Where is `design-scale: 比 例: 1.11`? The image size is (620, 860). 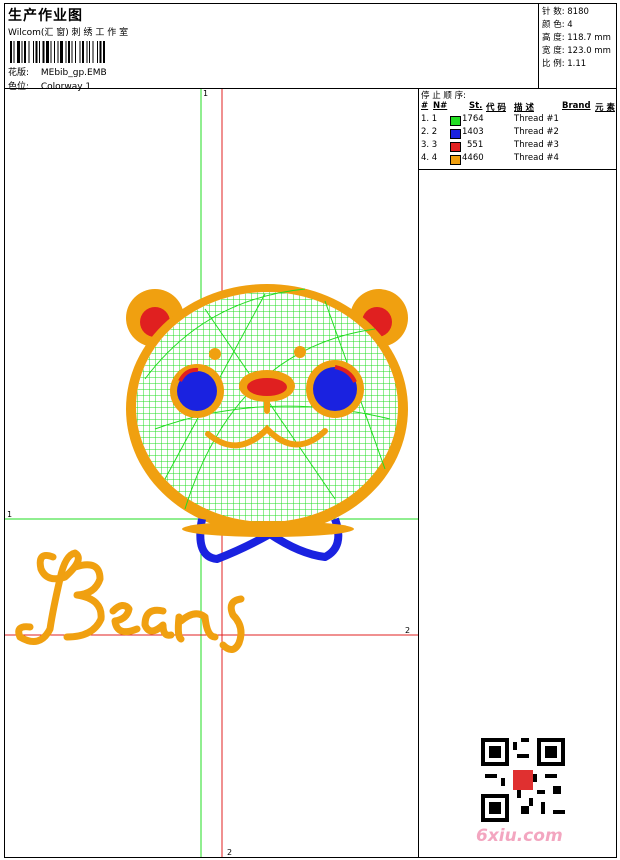
design-scale: 比 例: 1.11 is located at coordinates (564, 64).